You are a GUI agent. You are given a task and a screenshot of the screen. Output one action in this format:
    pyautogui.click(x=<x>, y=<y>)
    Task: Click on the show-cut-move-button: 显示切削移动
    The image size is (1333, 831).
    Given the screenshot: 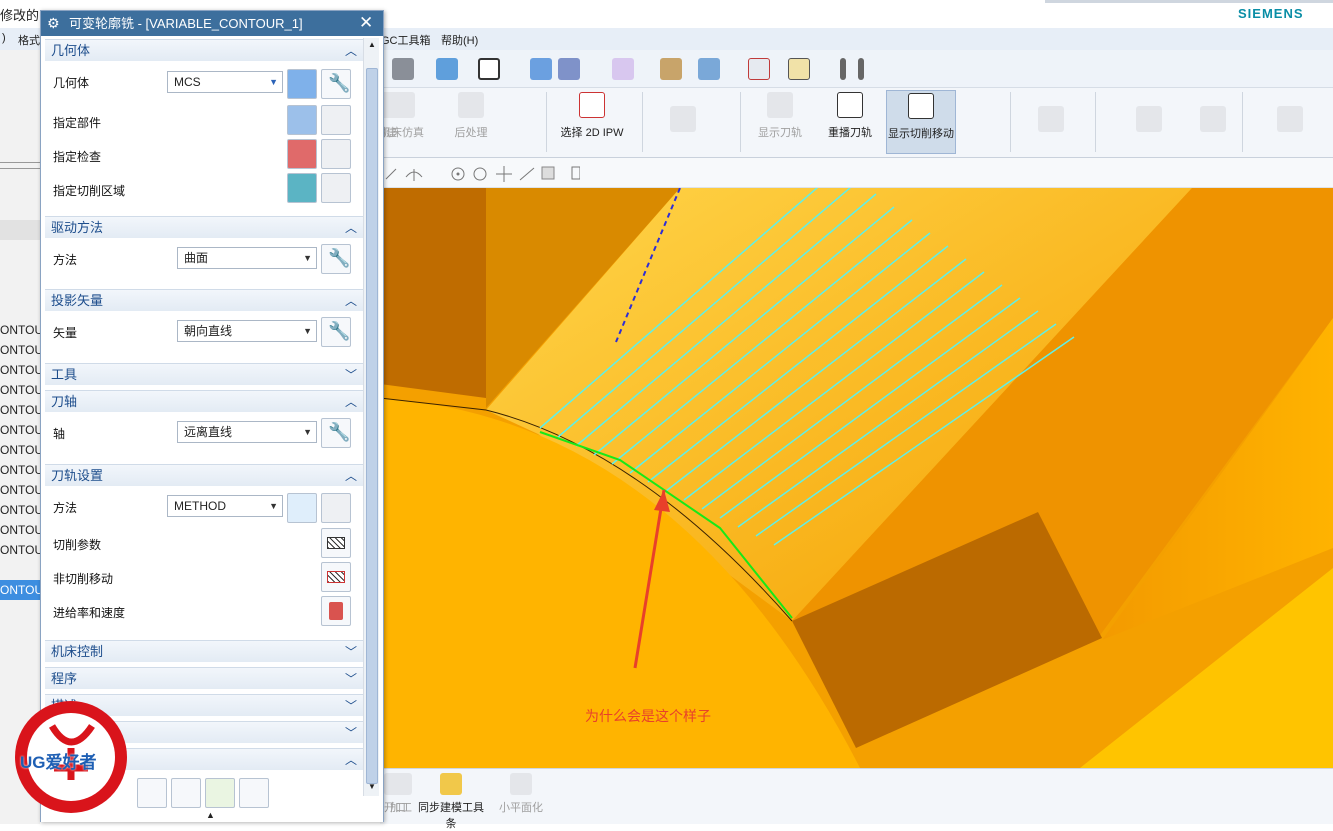 What is the action you would take?
    pyautogui.click(x=921, y=122)
    